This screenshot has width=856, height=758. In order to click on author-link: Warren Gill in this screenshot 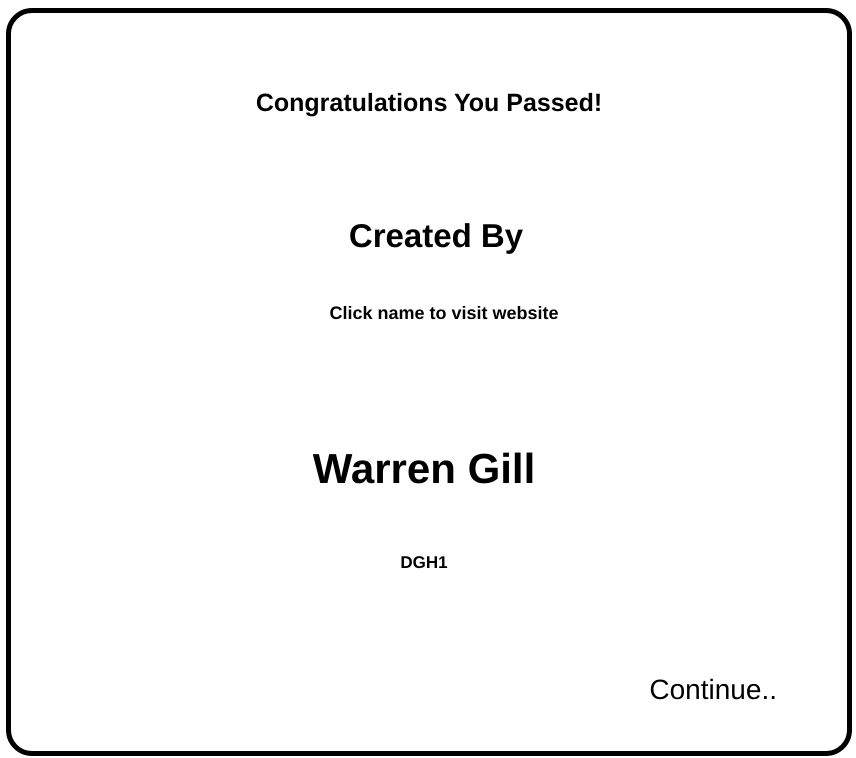, I will do `click(424, 468)`.